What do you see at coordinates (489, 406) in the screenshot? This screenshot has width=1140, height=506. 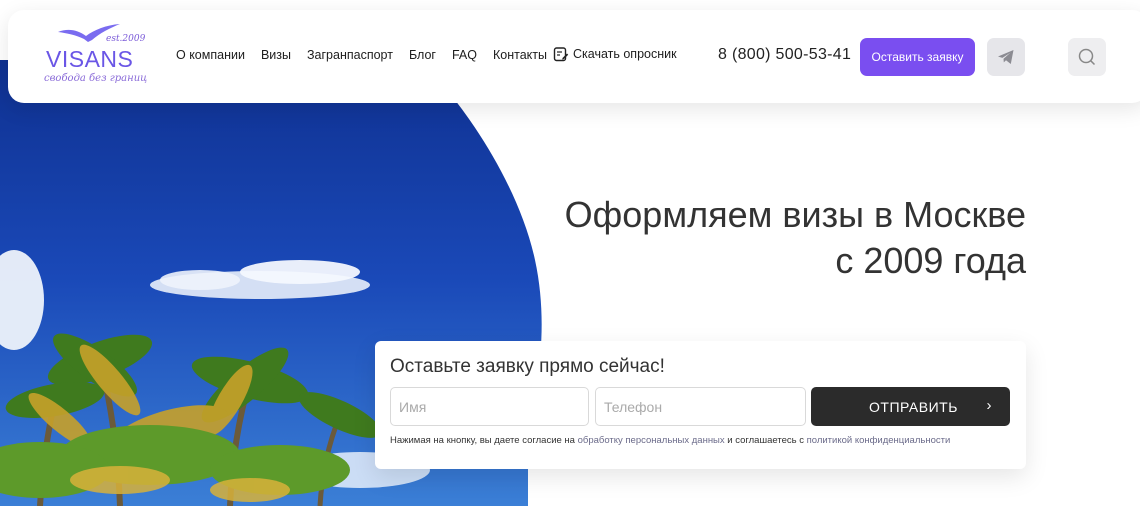 I see `name-input` at bounding box center [489, 406].